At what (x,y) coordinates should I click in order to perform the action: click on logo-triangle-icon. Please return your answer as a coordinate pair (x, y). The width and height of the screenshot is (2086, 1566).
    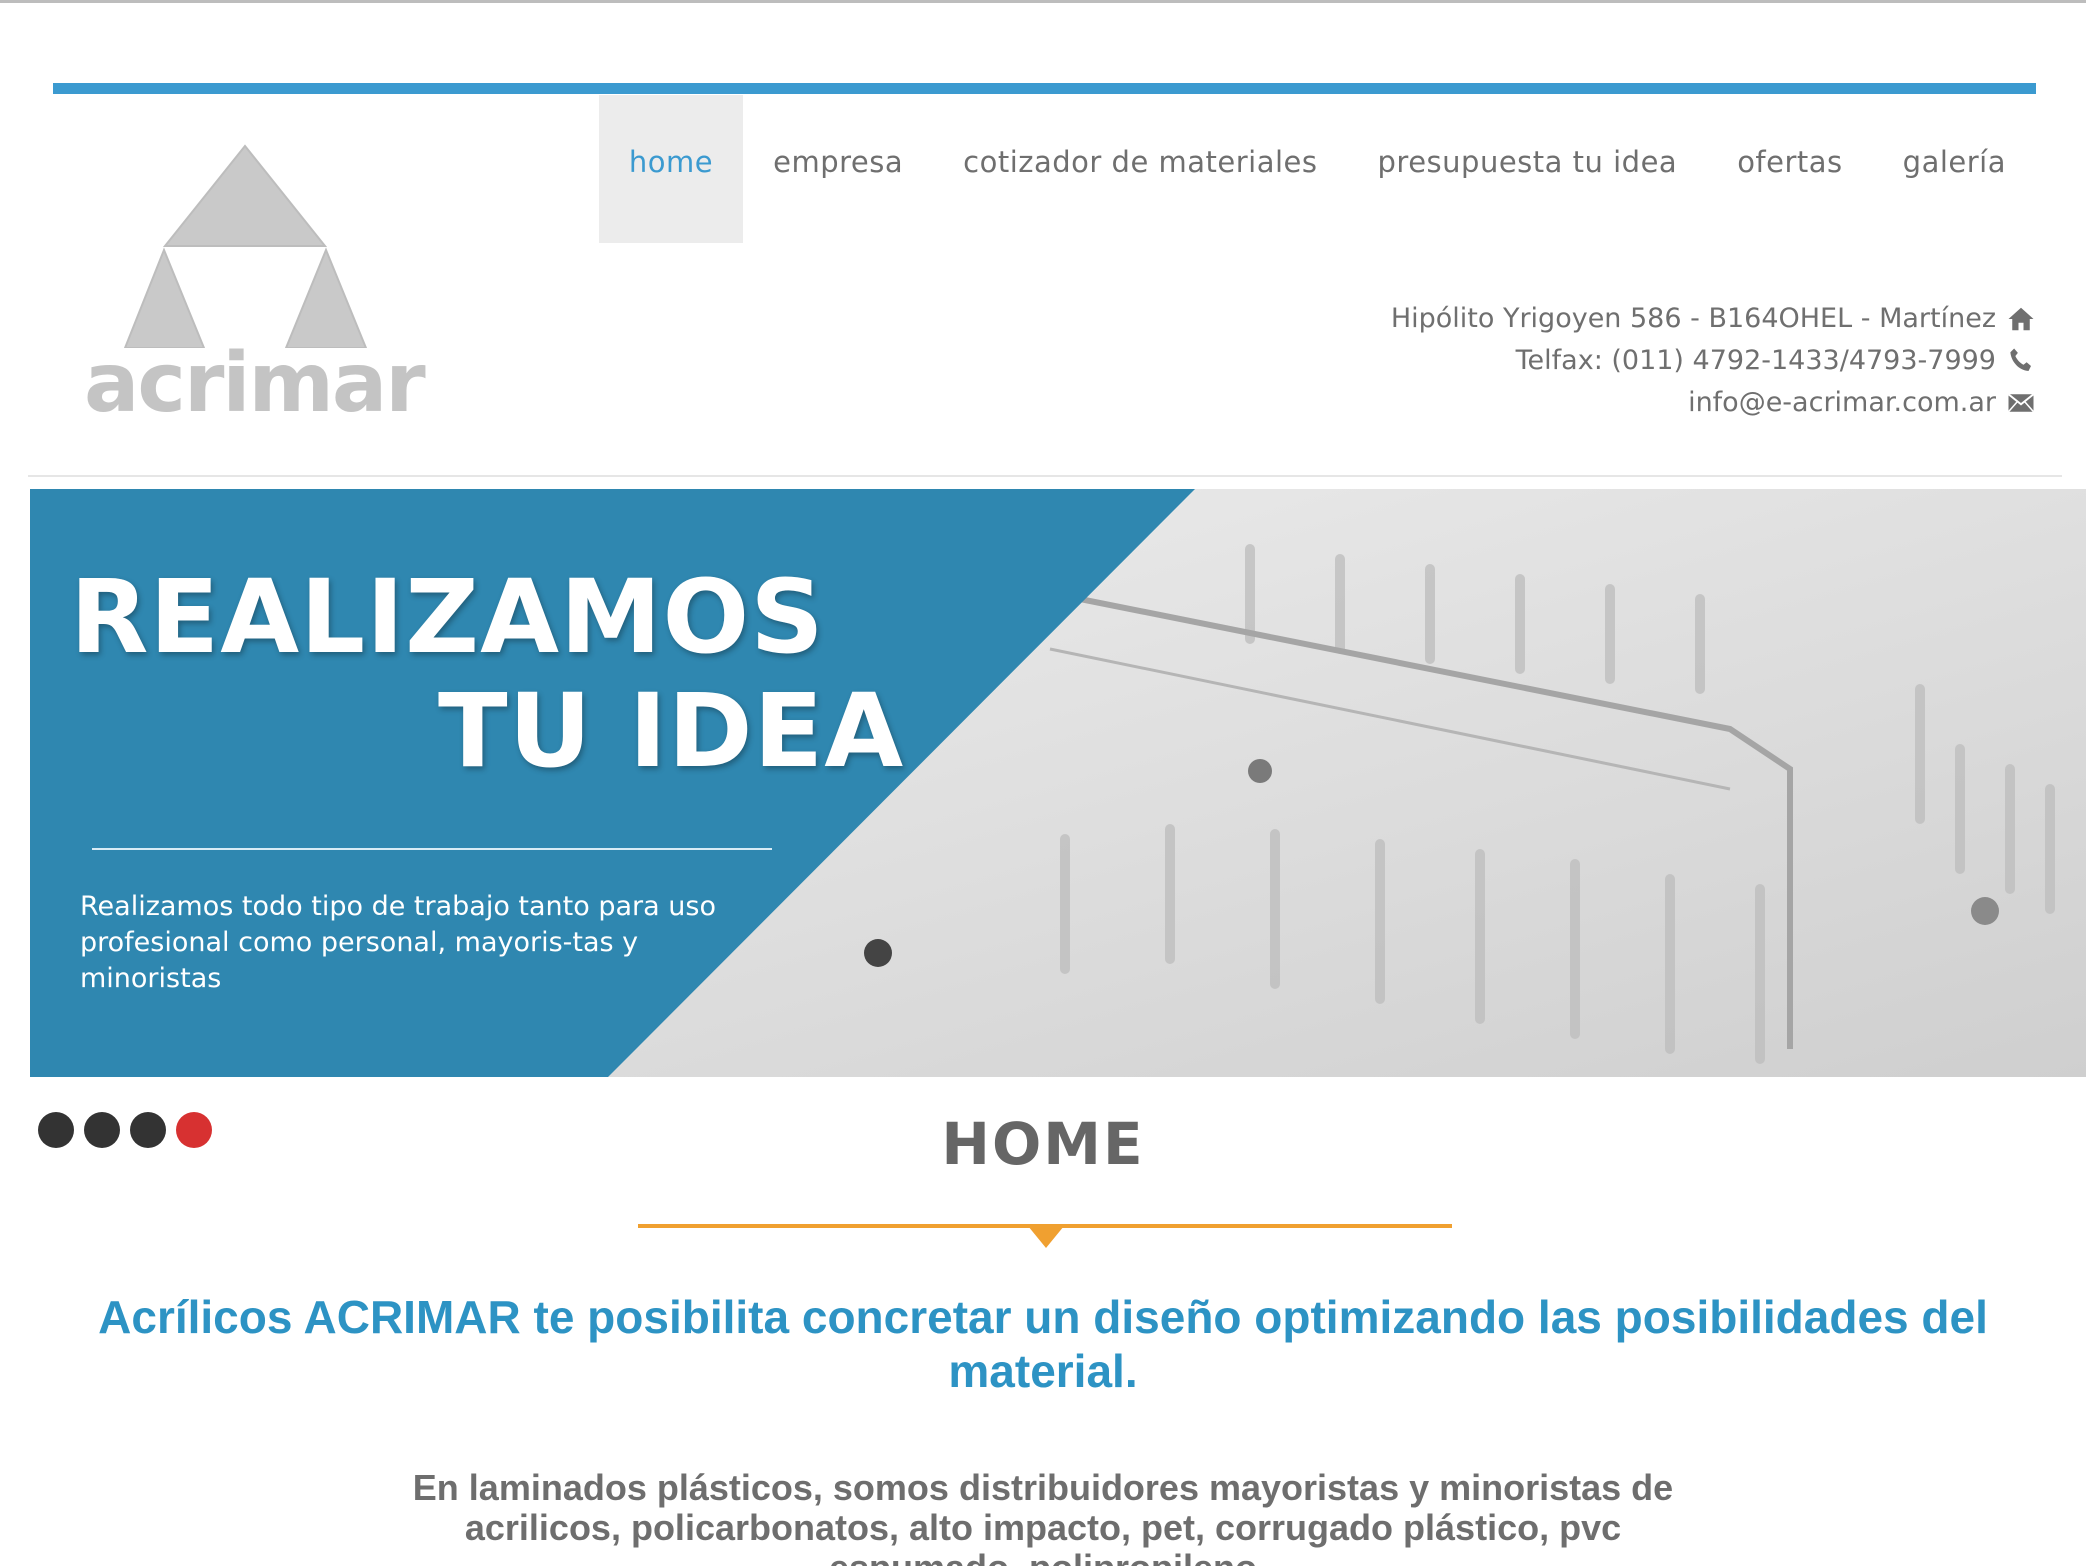
    Looking at the image, I should click on (245, 246).